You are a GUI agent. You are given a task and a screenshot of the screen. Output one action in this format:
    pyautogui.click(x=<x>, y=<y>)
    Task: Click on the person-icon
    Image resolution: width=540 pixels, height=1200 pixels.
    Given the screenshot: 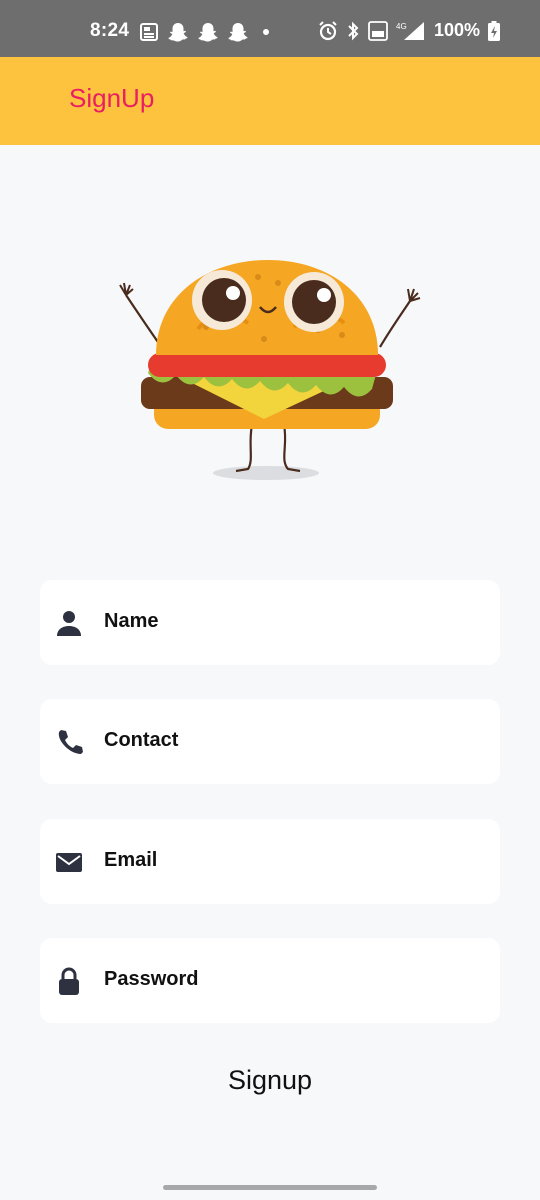 What is the action you would take?
    pyautogui.click(x=69, y=623)
    